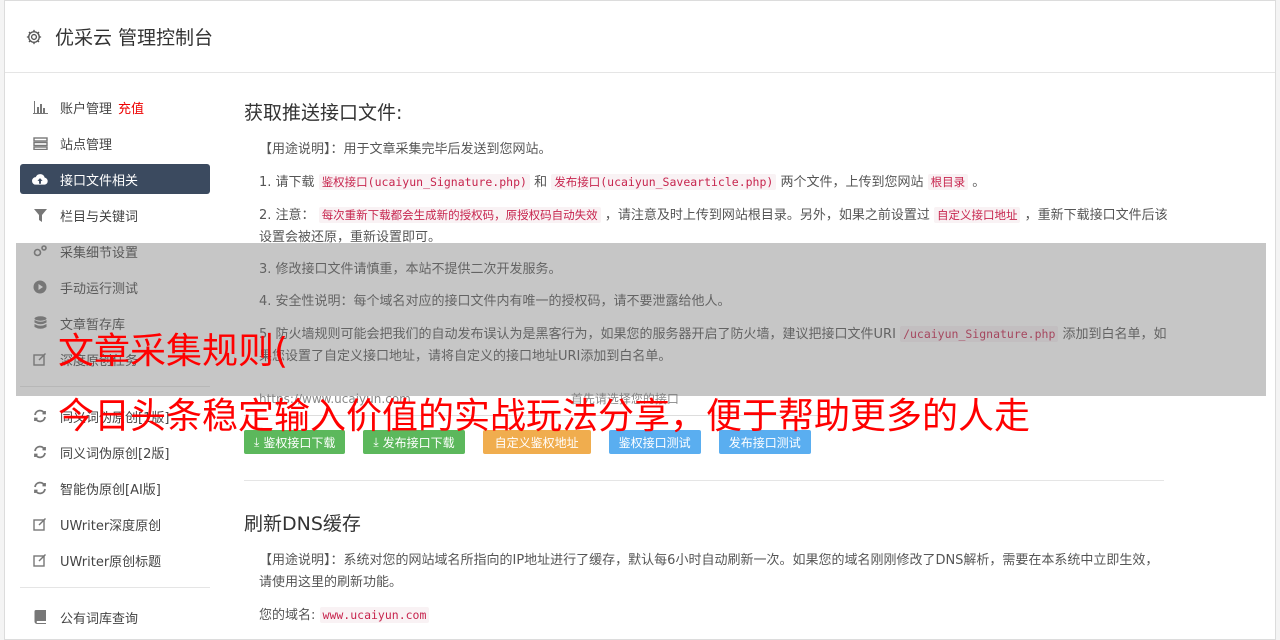 This screenshot has width=1280, height=640. I want to click on section-title-dns: 刷新DNS缓存, so click(302, 524).